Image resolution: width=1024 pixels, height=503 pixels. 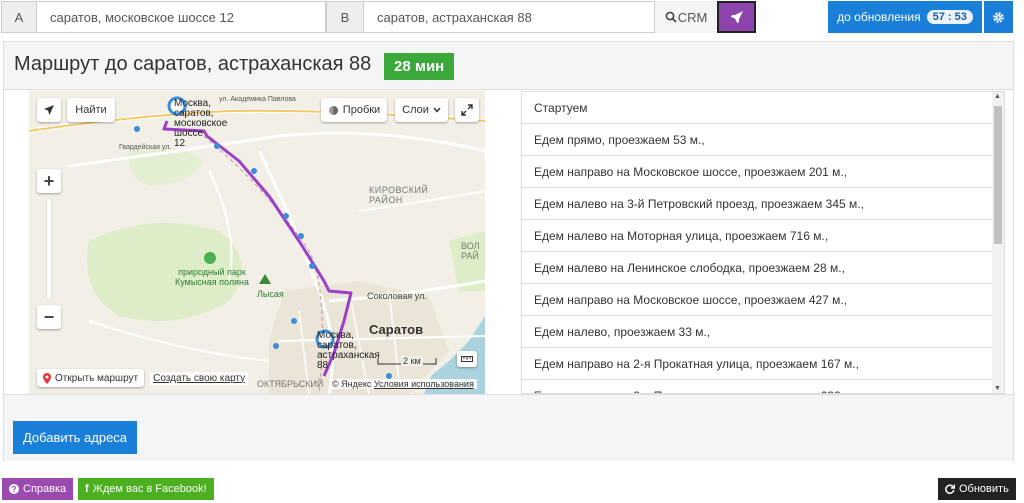 What do you see at coordinates (415, 110) in the screenshot?
I see `layers-label: Слои` at bounding box center [415, 110].